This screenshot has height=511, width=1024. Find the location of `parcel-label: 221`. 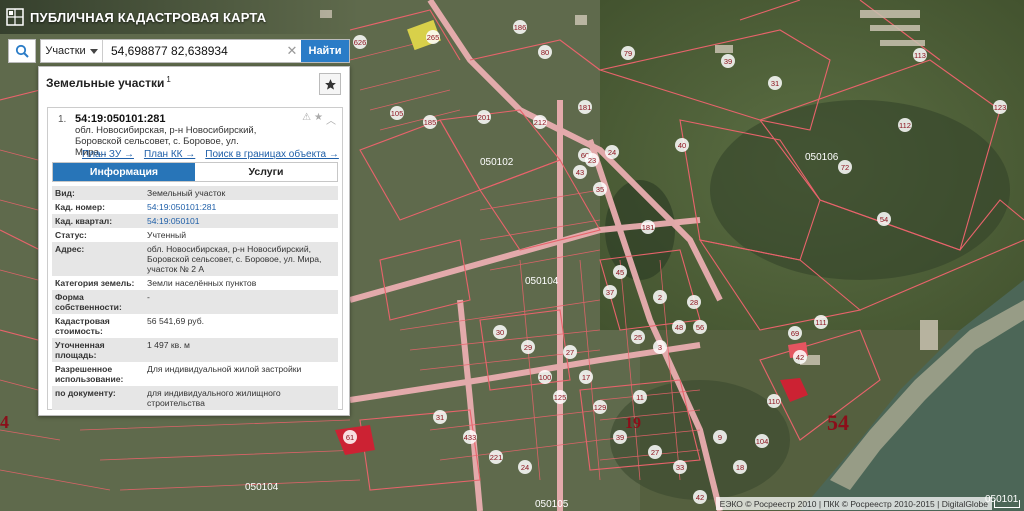

parcel-label: 221 is located at coordinates (496, 457).